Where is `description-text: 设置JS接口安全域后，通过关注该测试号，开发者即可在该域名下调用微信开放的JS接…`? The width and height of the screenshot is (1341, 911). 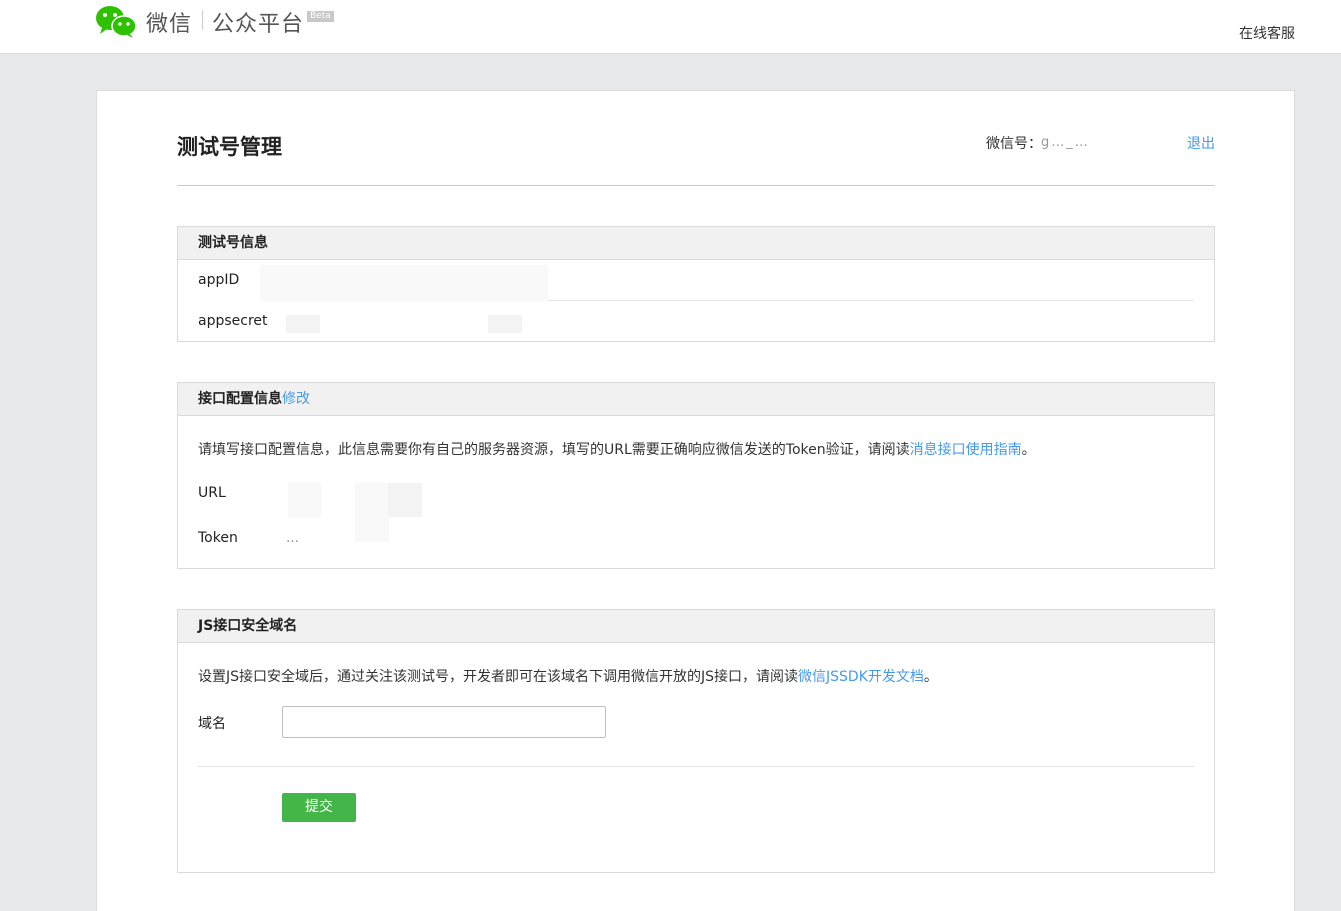
description-text: 设置JS接口安全域后，通过关注该测试号，开发者即可在该域名下调用微信开放的JS接… is located at coordinates (498, 677).